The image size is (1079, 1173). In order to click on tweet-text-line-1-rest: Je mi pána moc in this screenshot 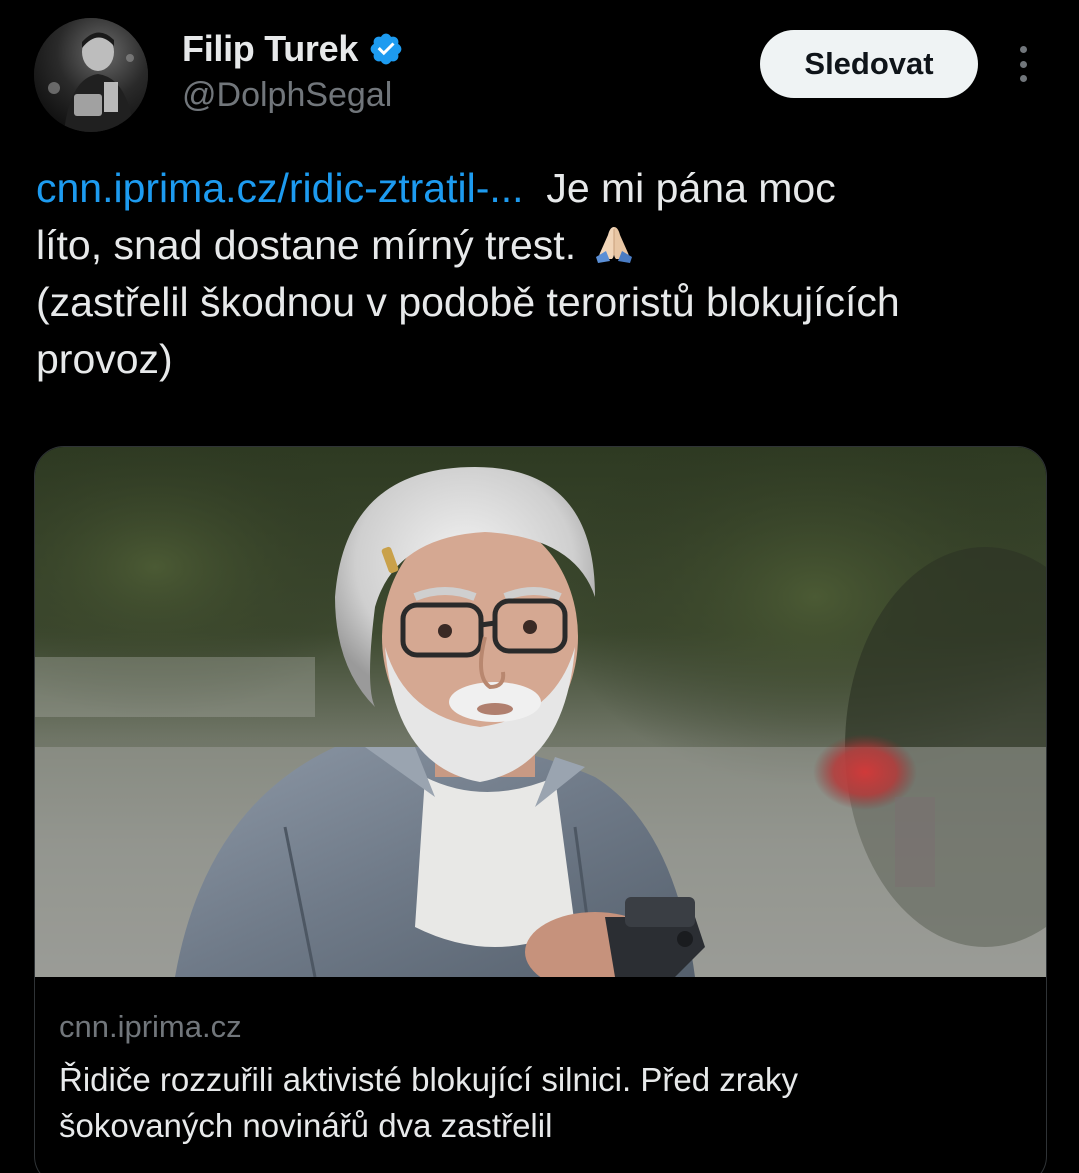, I will do `click(691, 188)`.